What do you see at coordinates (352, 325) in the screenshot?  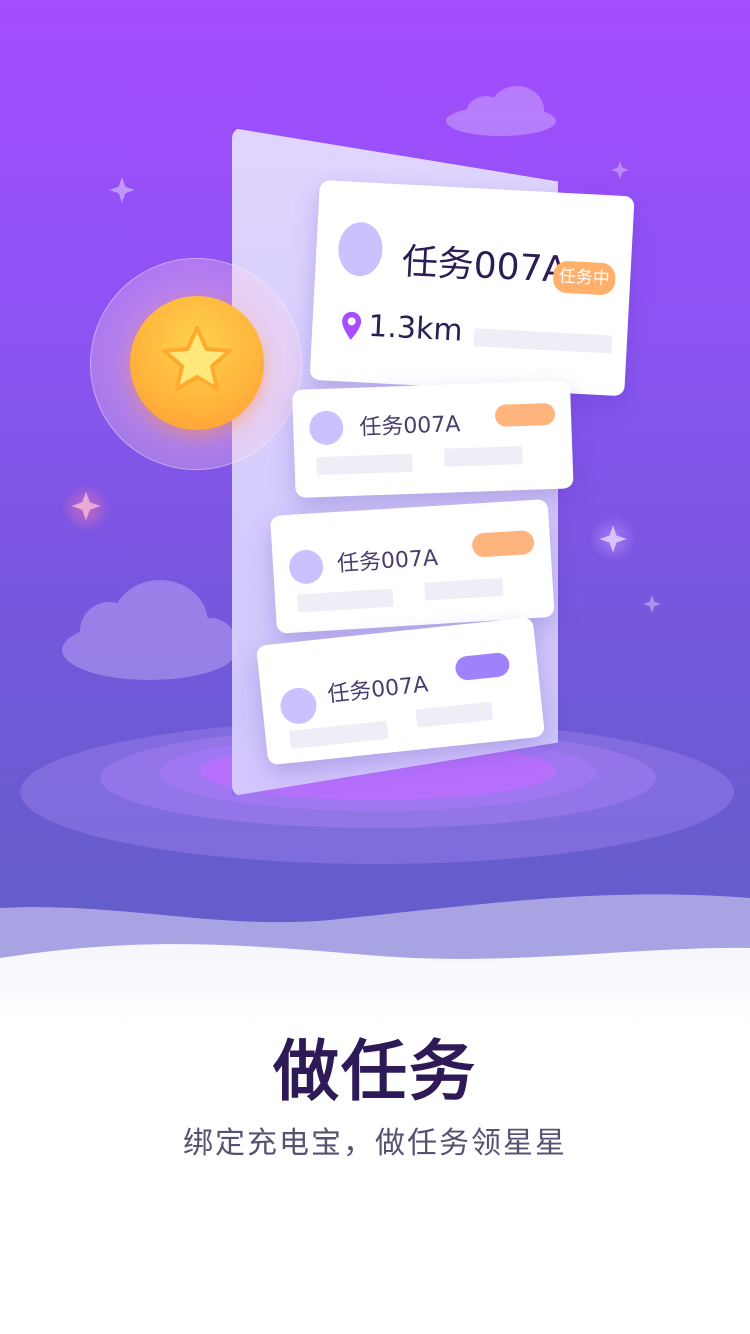 I see `location-pin-icon` at bounding box center [352, 325].